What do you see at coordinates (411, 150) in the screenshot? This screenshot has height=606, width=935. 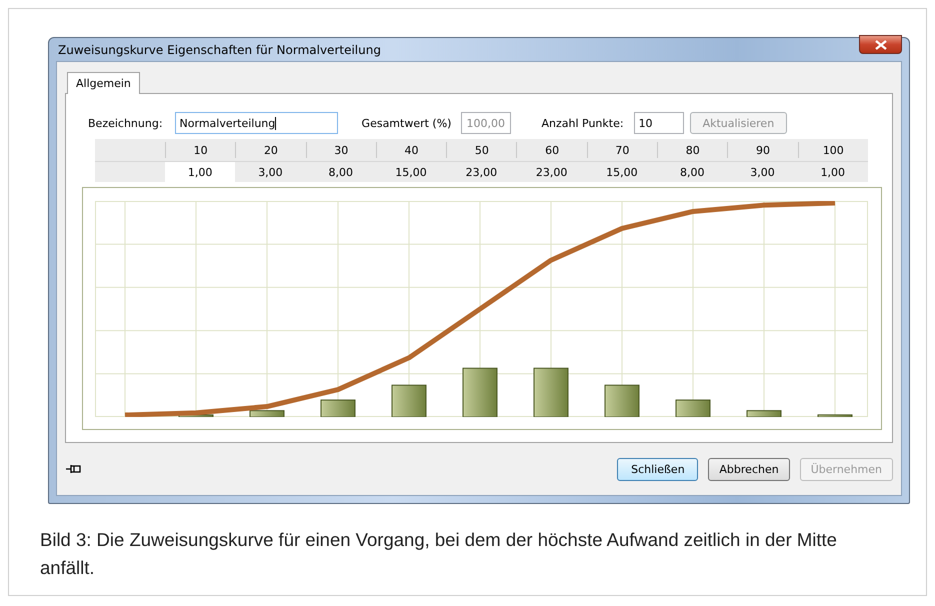 I see `column-header: 40` at bounding box center [411, 150].